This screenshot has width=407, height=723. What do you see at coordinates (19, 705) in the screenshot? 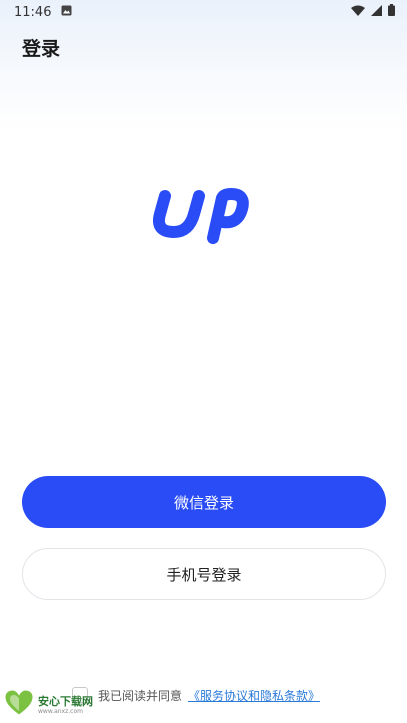
I see `heart-logo-icon` at bounding box center [19, 705].